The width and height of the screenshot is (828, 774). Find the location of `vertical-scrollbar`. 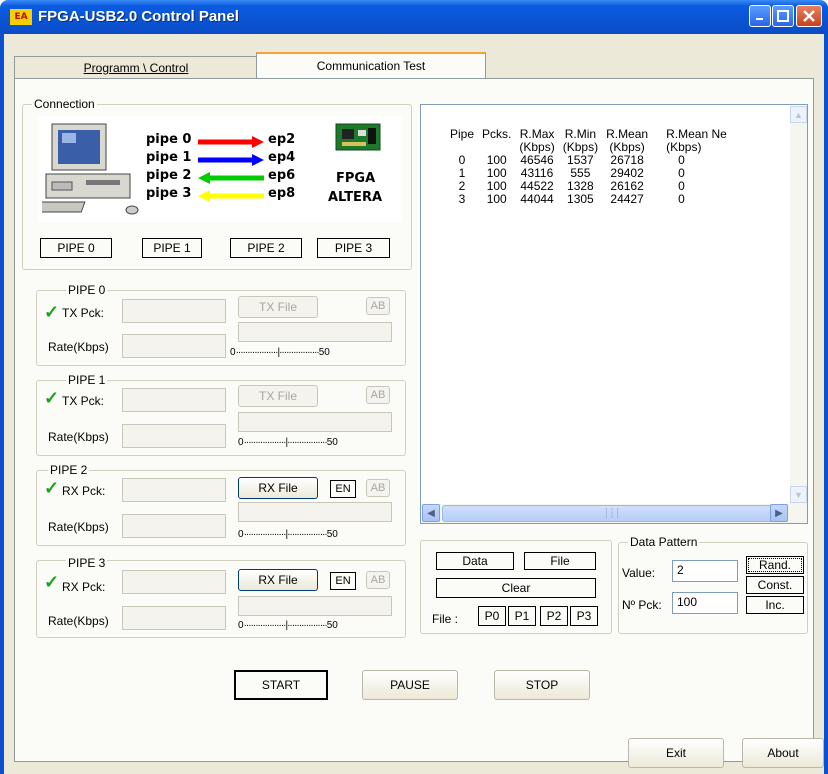

vertical-scrollbar is located at coordinates (798, 305).